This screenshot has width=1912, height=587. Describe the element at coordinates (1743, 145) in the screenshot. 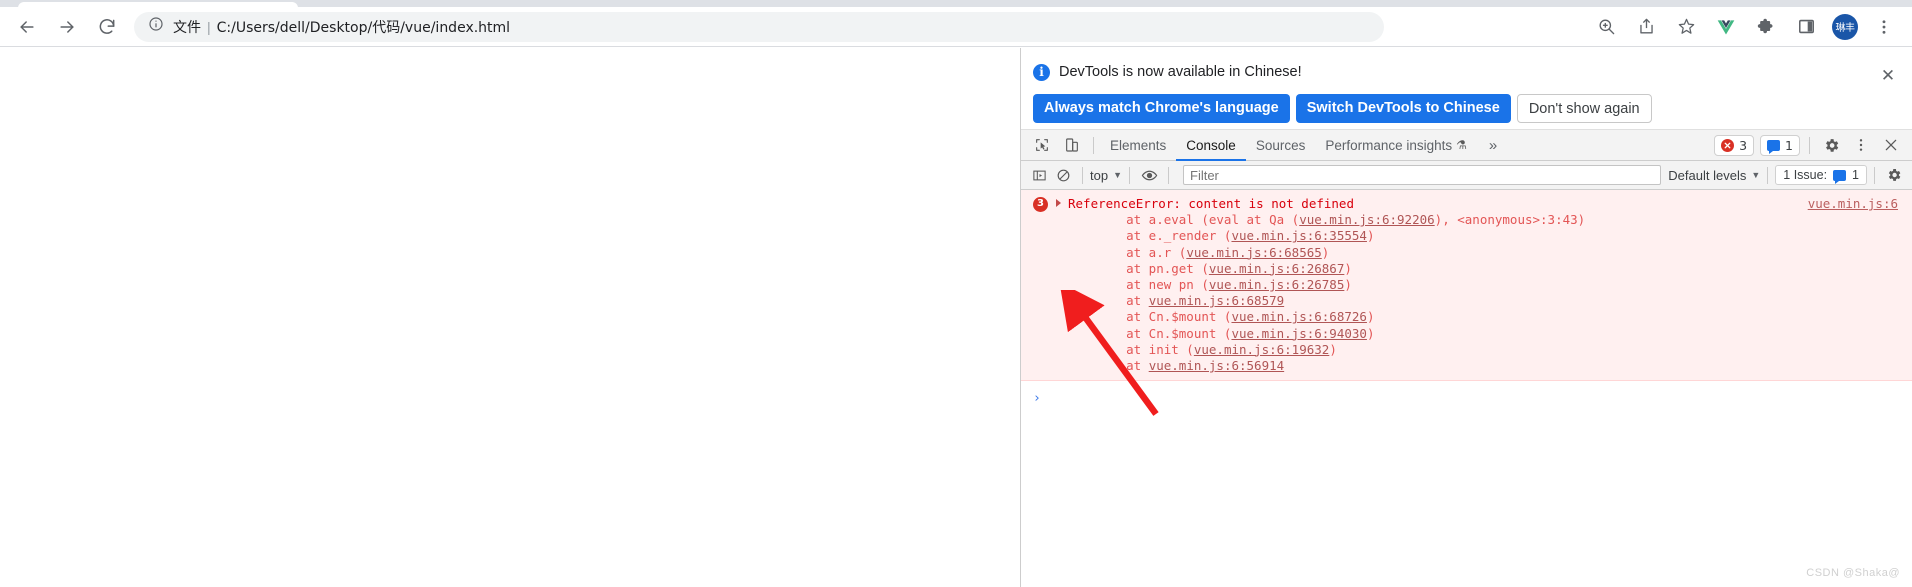

I see `error-count: 3` at that location.